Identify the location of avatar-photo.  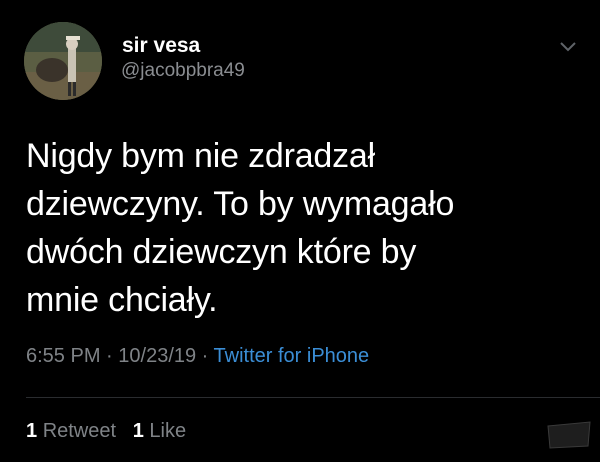
(63, 61).